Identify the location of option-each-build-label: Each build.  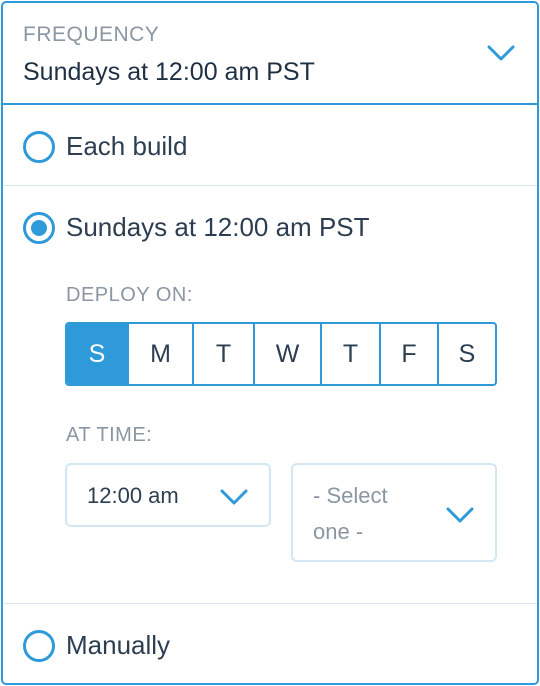
(127, 146).